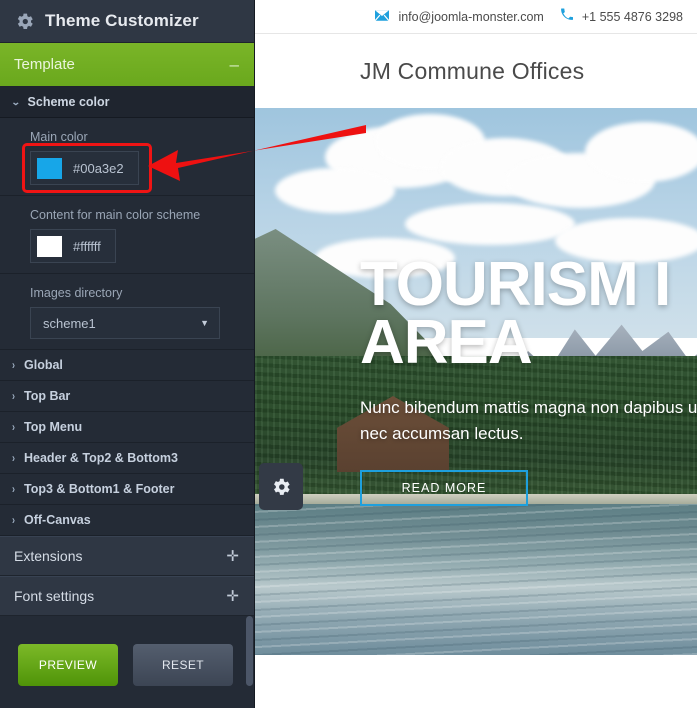 Image resolution: width=697 pixels, height=708 pixels. I want to click on main-color-field: #00a3e2, so click(84, 168).